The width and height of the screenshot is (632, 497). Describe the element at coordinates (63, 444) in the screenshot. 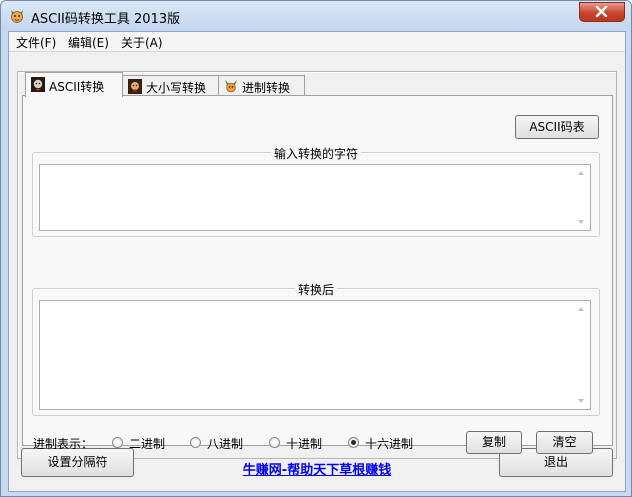

I see `base-label: 进制表示：` at that location.